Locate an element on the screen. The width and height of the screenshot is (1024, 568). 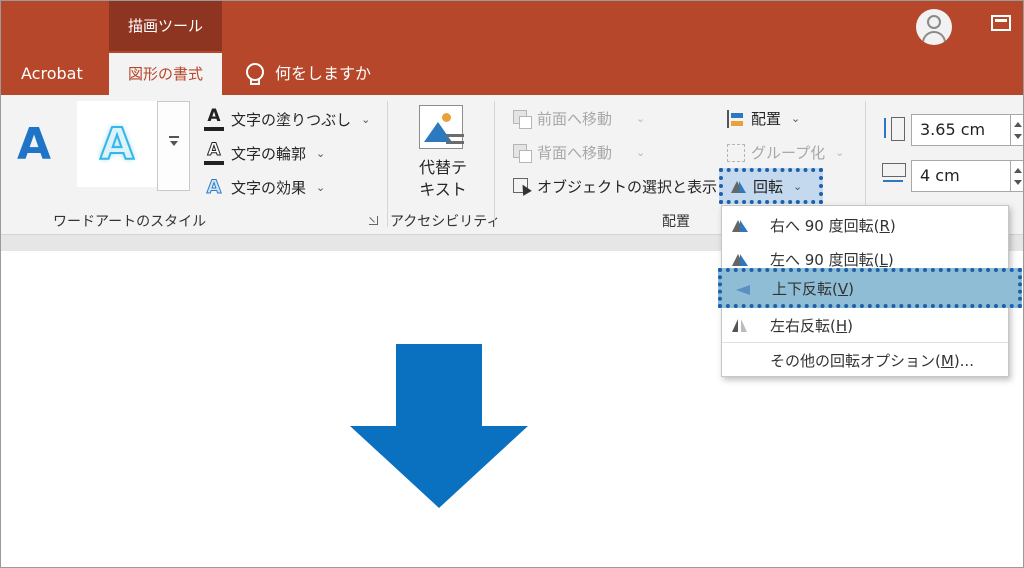
rotate-right-90-item: 右へ 90 度回転(R) is located at coordinates (865, 225).